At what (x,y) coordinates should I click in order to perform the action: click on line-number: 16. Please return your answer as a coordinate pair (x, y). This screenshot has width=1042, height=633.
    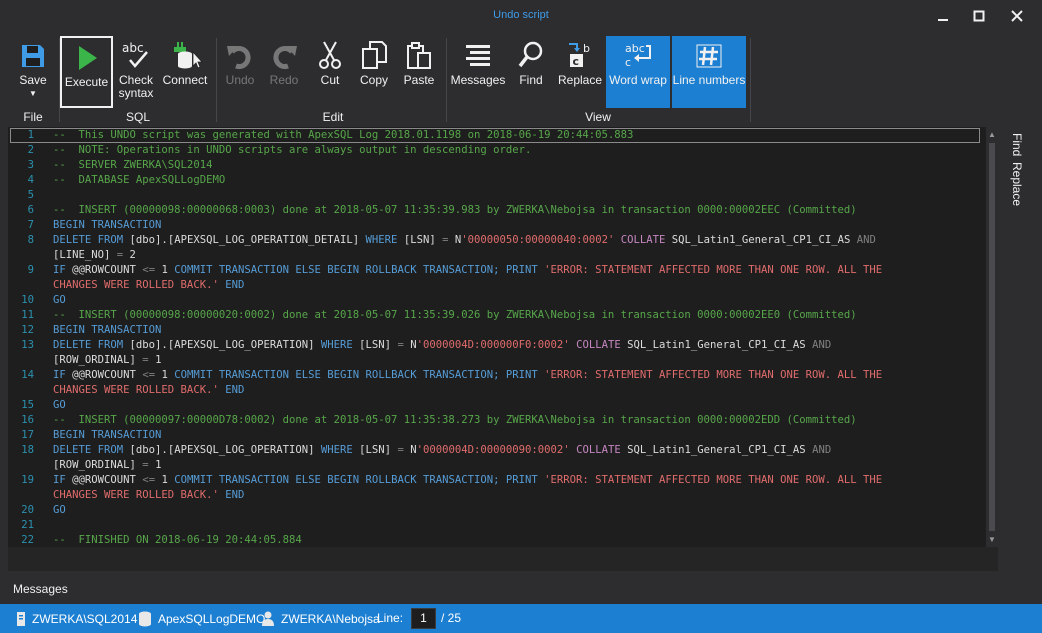
    Looking at the image, I should click on (27, 420).